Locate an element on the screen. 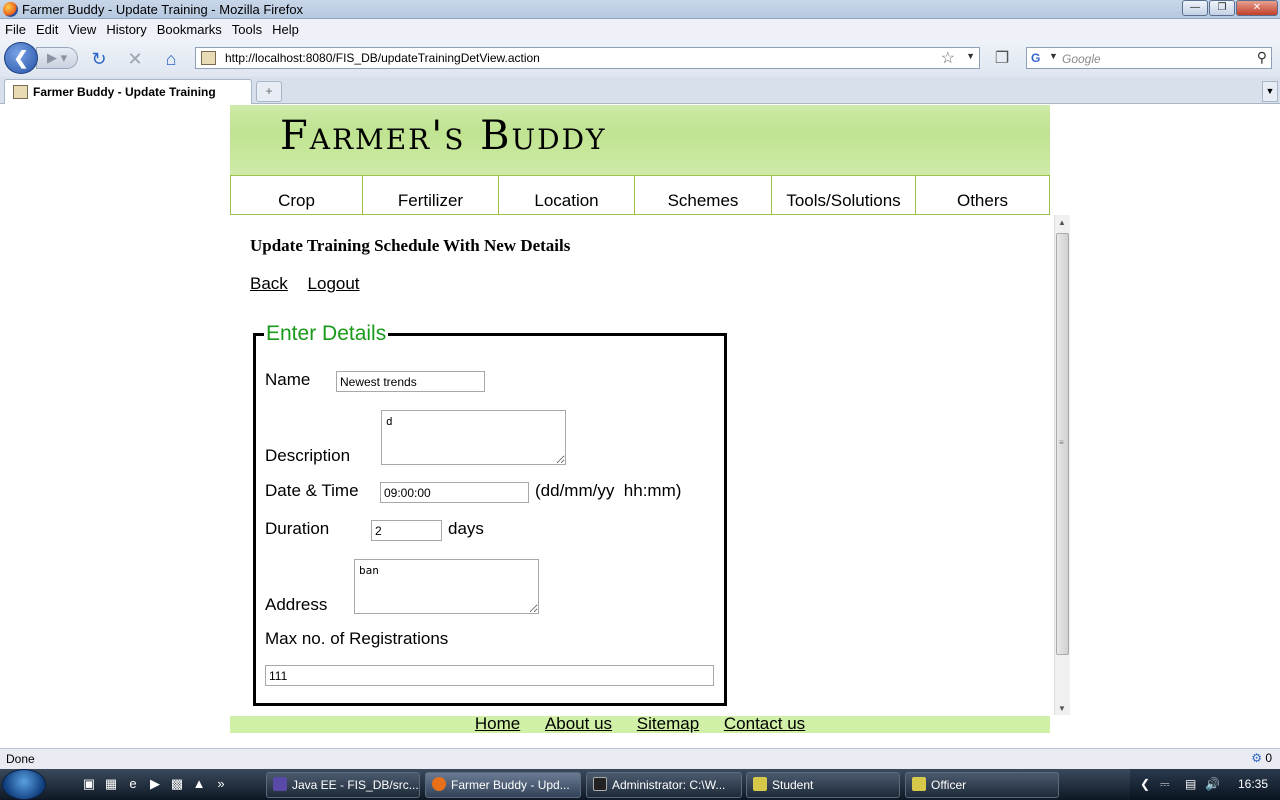  site-footer: Home About us Sitemap Contact us is located at coordinates (640, 723).